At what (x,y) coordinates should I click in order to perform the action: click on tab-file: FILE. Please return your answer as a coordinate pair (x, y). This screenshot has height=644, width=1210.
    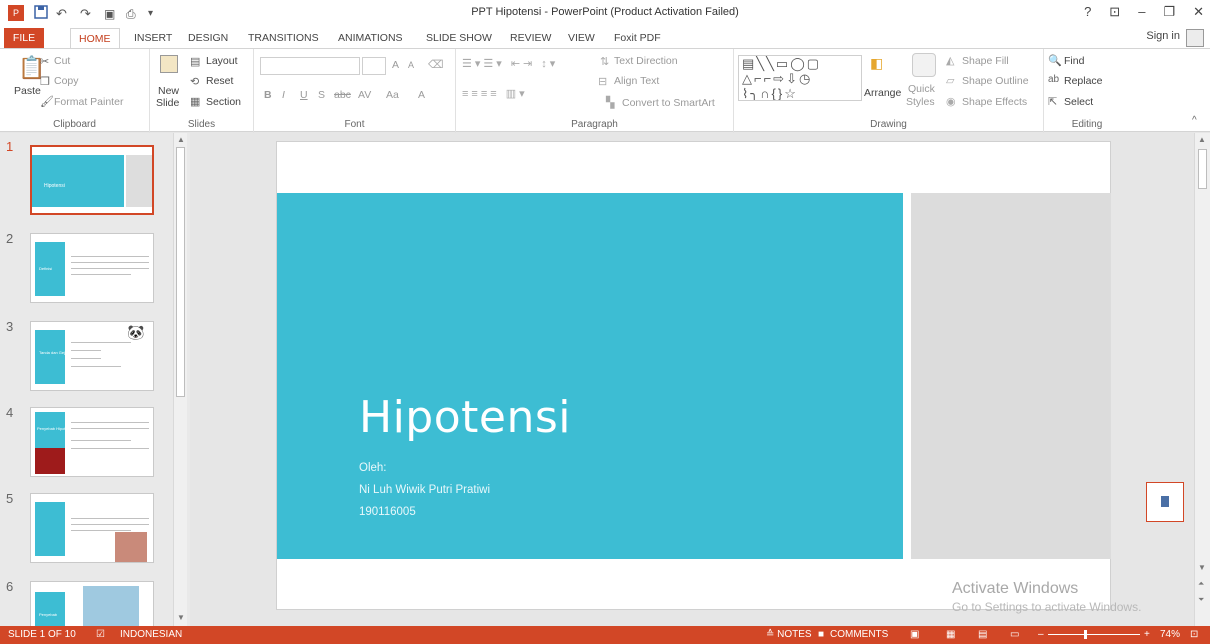
    Looking at the image, I should click on (24, 38).